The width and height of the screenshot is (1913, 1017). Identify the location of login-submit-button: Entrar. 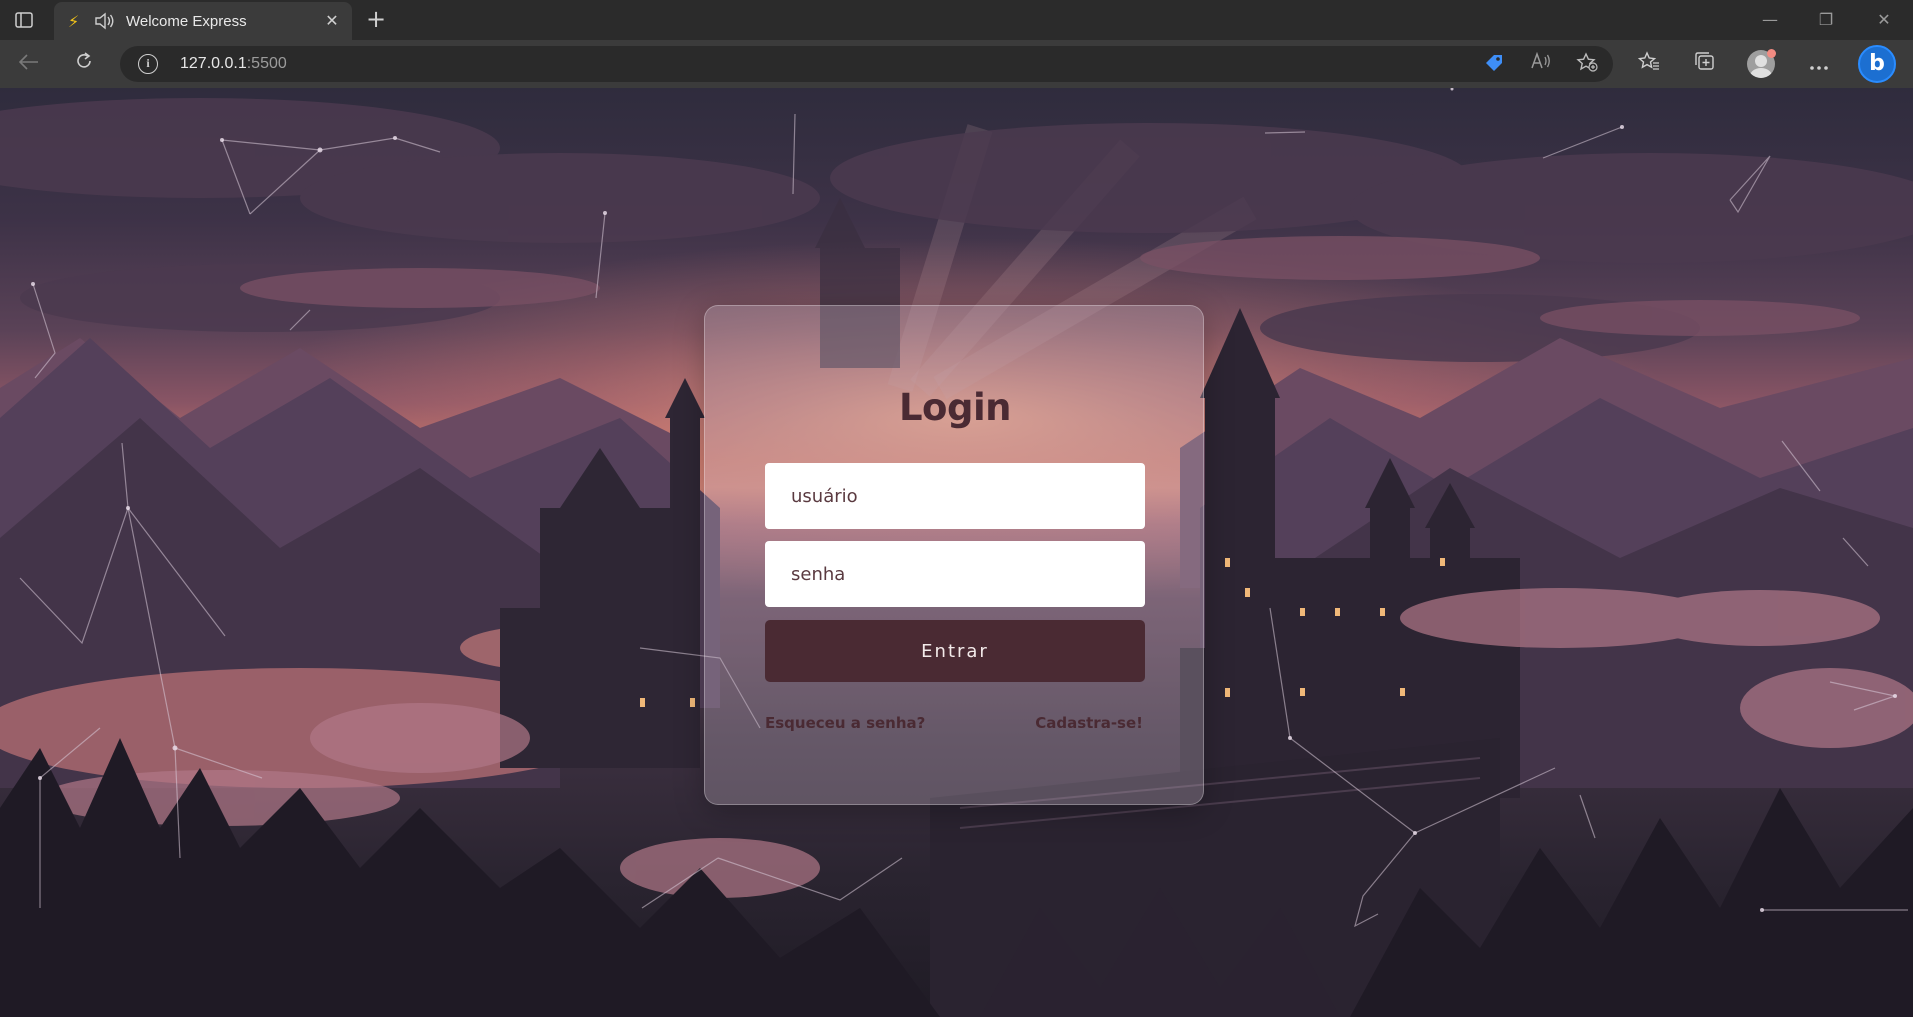
(955, 651).